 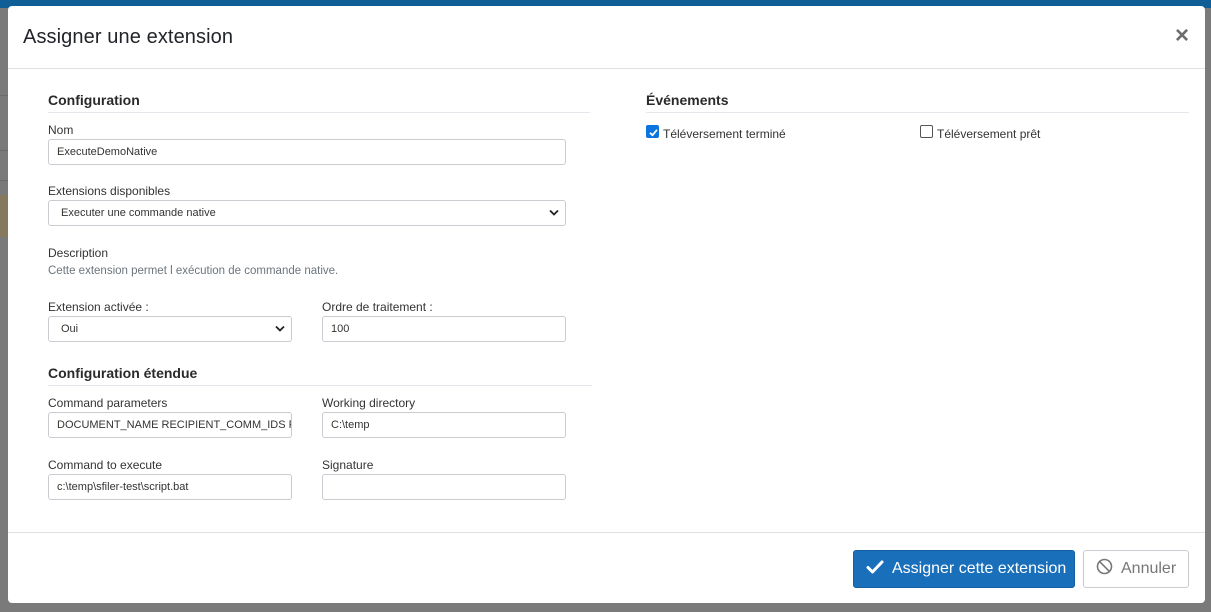 I want to click on assign-extension-button: Assigner cette extension, so click(x=964, y=569).